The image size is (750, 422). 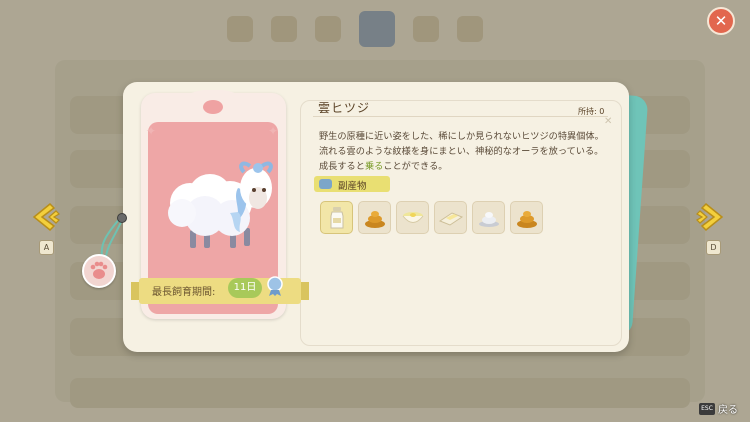 What do you see at coordinates (325, 184) in the screenshot?
I see `bathtub-icon` at bounding box center [325, 184].